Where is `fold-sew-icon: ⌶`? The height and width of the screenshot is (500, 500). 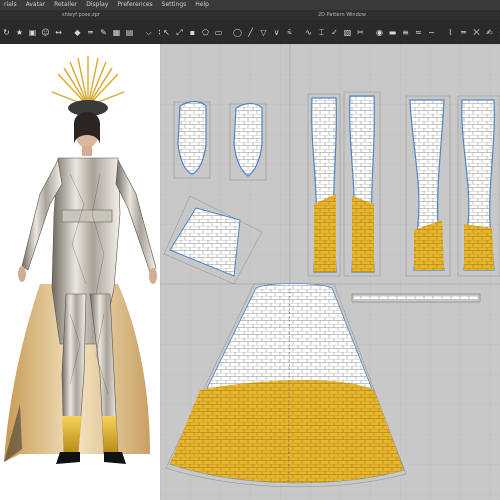 fold-sew-icon: ⌶ is located at coordinates (321, 32).